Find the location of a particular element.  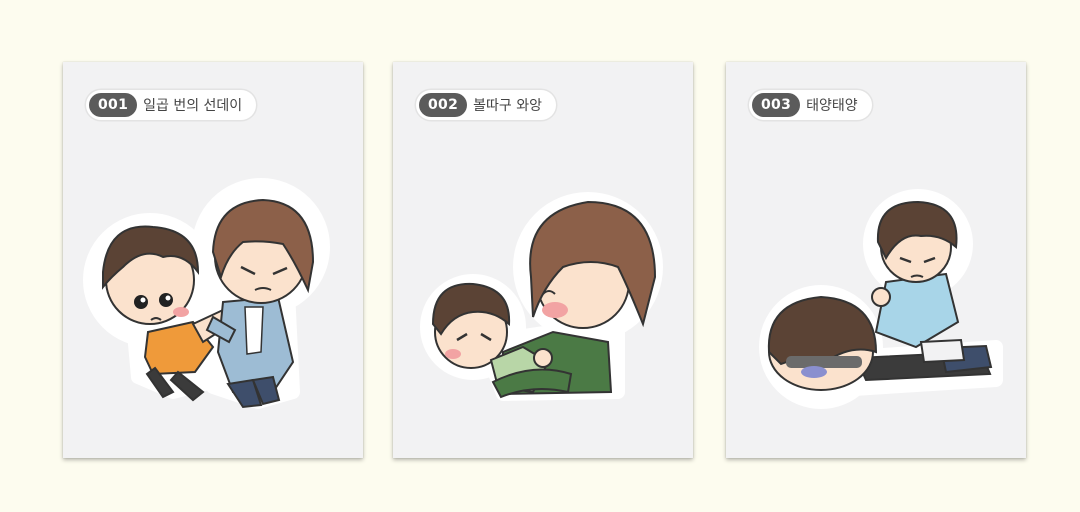

sticker-tag: 002 볼따구 와앙 is located at coordinates (486, 105).